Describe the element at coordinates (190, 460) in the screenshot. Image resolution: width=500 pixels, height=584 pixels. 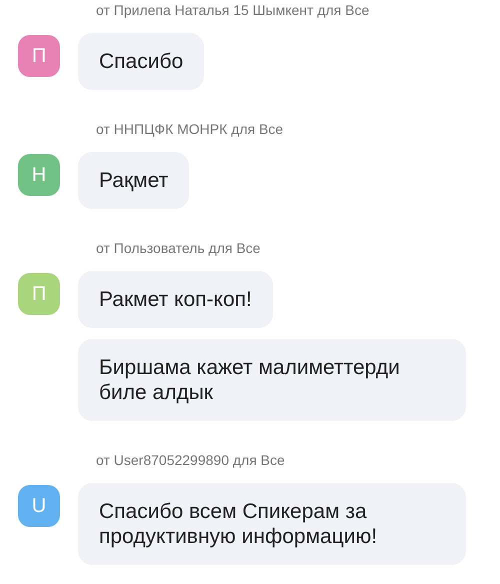
I see `sender-line: от User87052299890 для Все` at that location.